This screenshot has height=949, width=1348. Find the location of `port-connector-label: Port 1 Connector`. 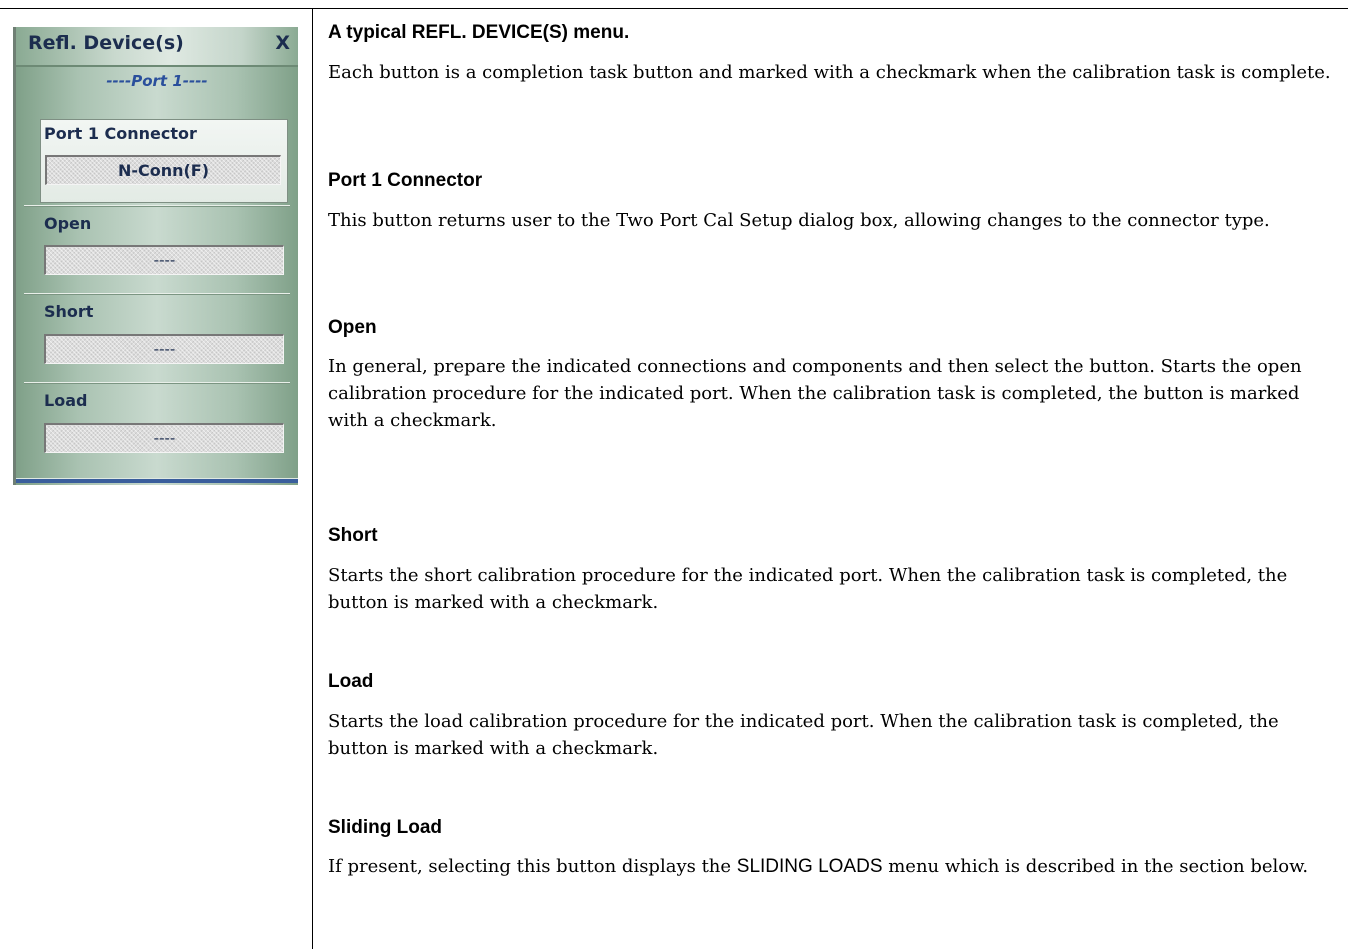

port-connector-label: Port 1 Connector is located at coordinates (120, 133).